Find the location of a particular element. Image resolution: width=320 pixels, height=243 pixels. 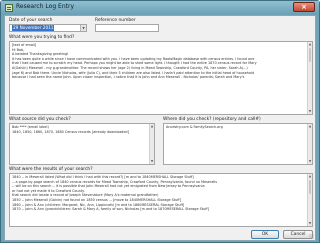

calendar-dropdown-icon: ▼ is located at coordinates (83, 28).